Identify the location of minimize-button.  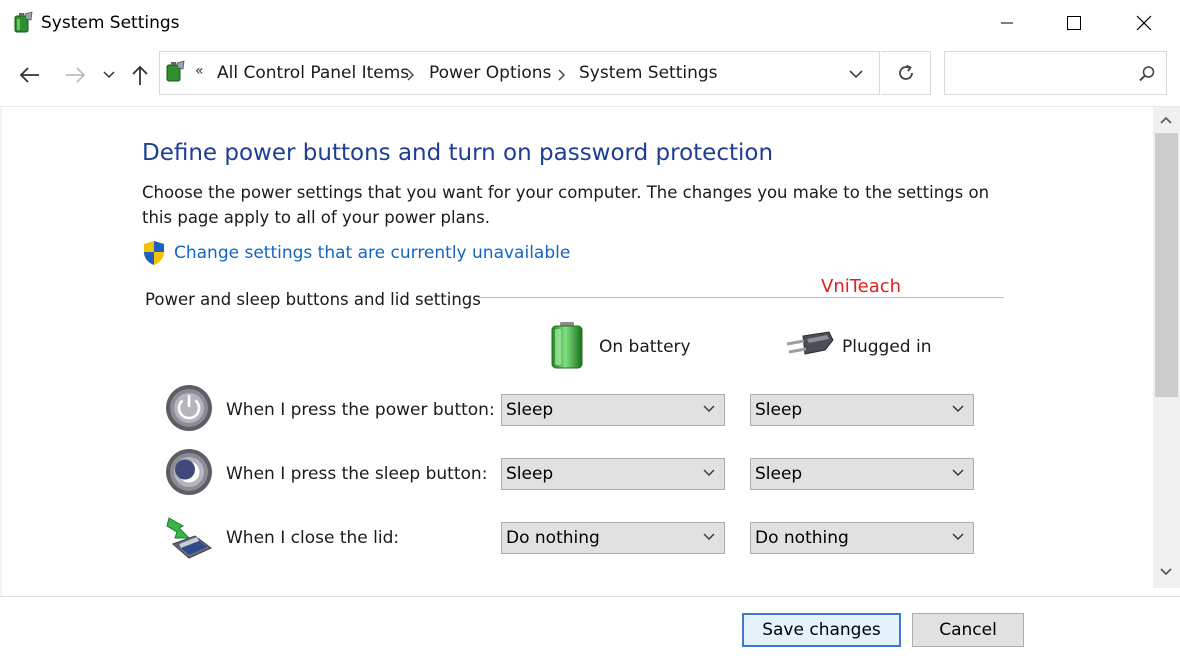
(1007, 23).